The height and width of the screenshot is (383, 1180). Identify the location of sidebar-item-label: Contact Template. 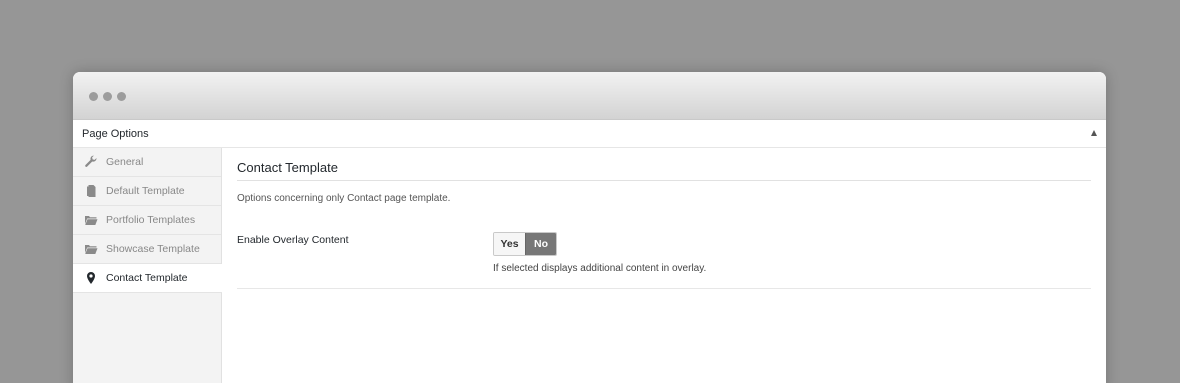
(147, 278).